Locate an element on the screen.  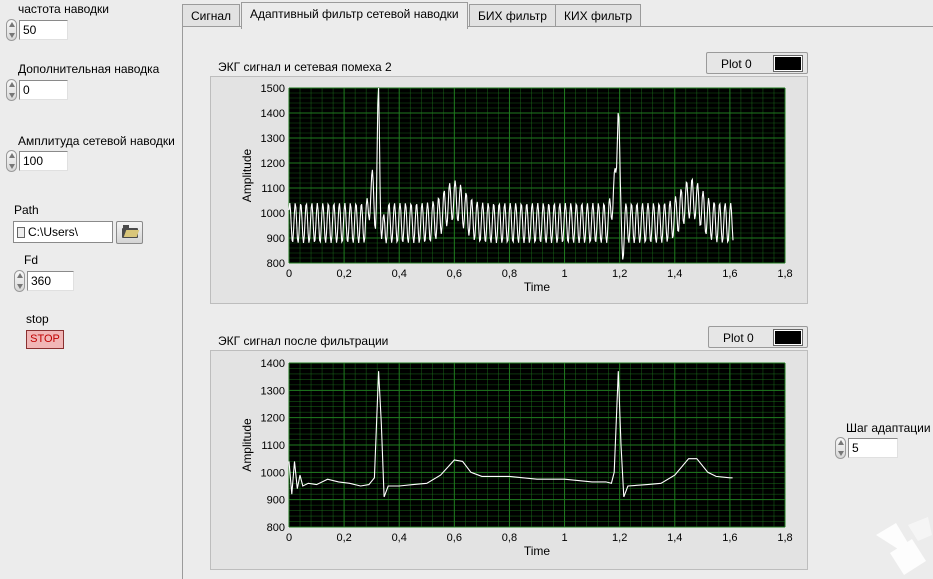
extra-spinner-icon is located at coordinates (11, 90).